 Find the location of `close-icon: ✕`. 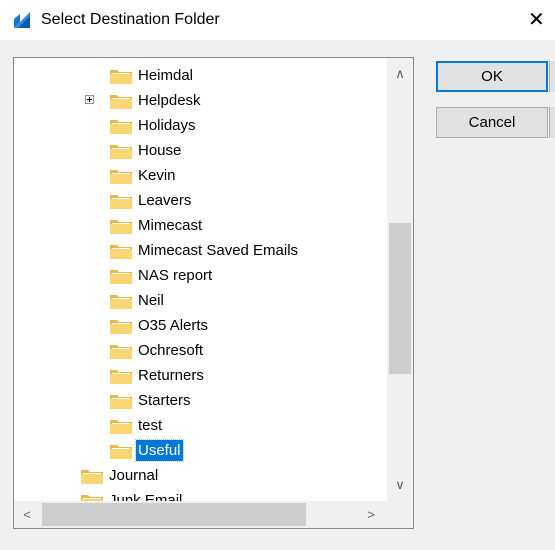

close-icon: ✕ is located at coordinates (541, 20).